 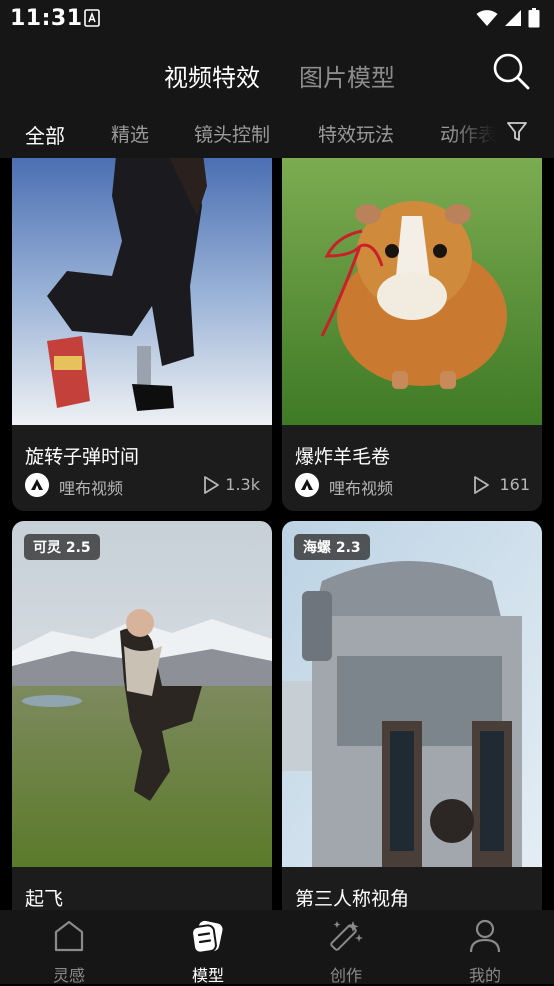 I want to click on nav-profile: 我的, so click(x=485, y=947).